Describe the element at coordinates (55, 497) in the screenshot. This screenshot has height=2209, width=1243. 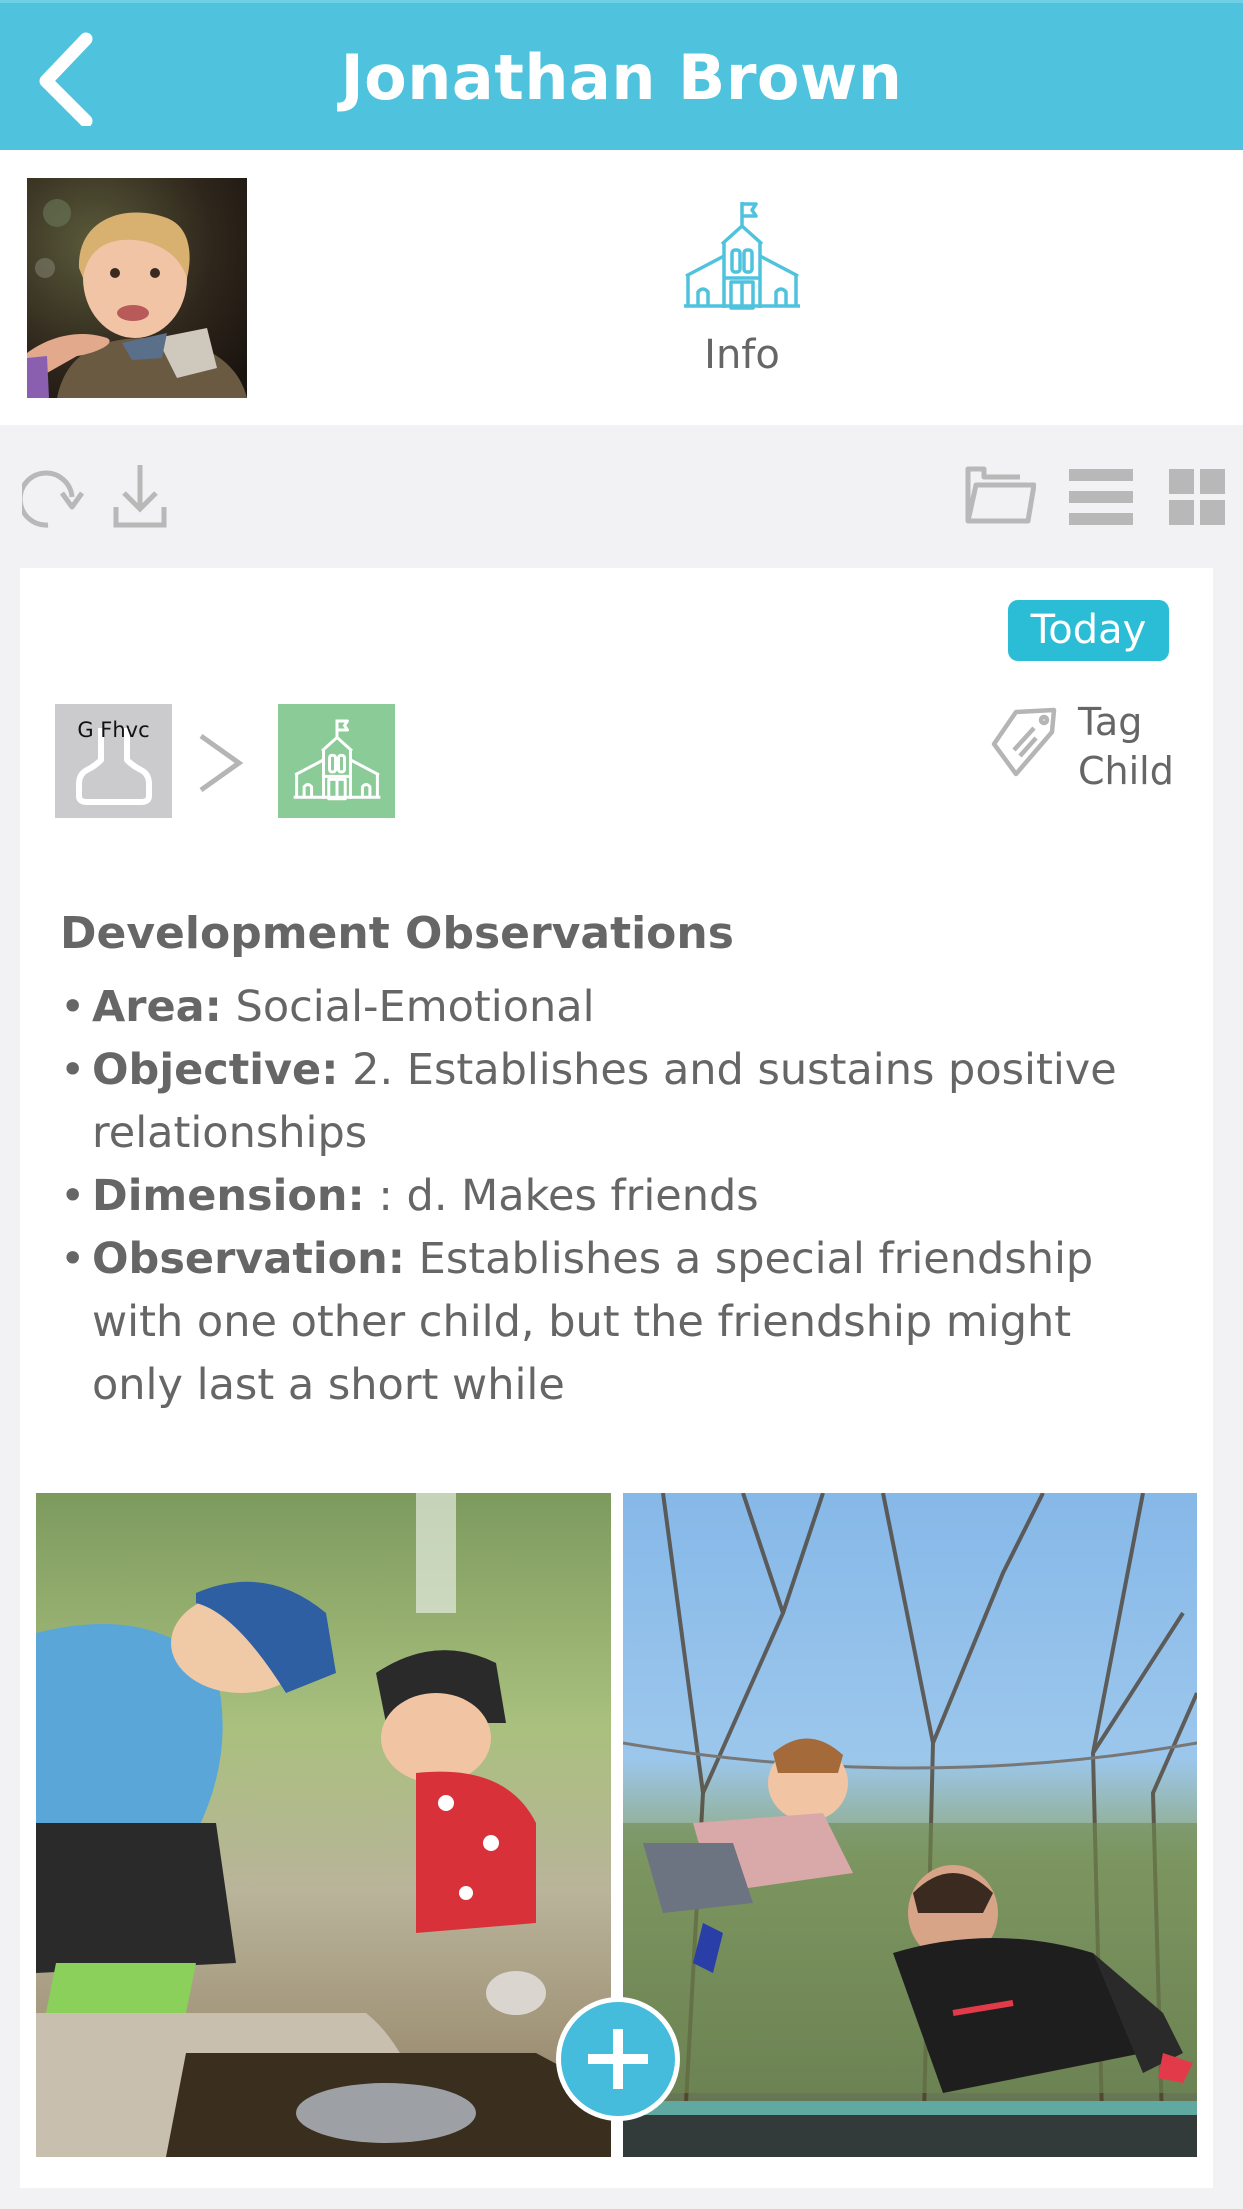
I see `refresh-icon` at that location.